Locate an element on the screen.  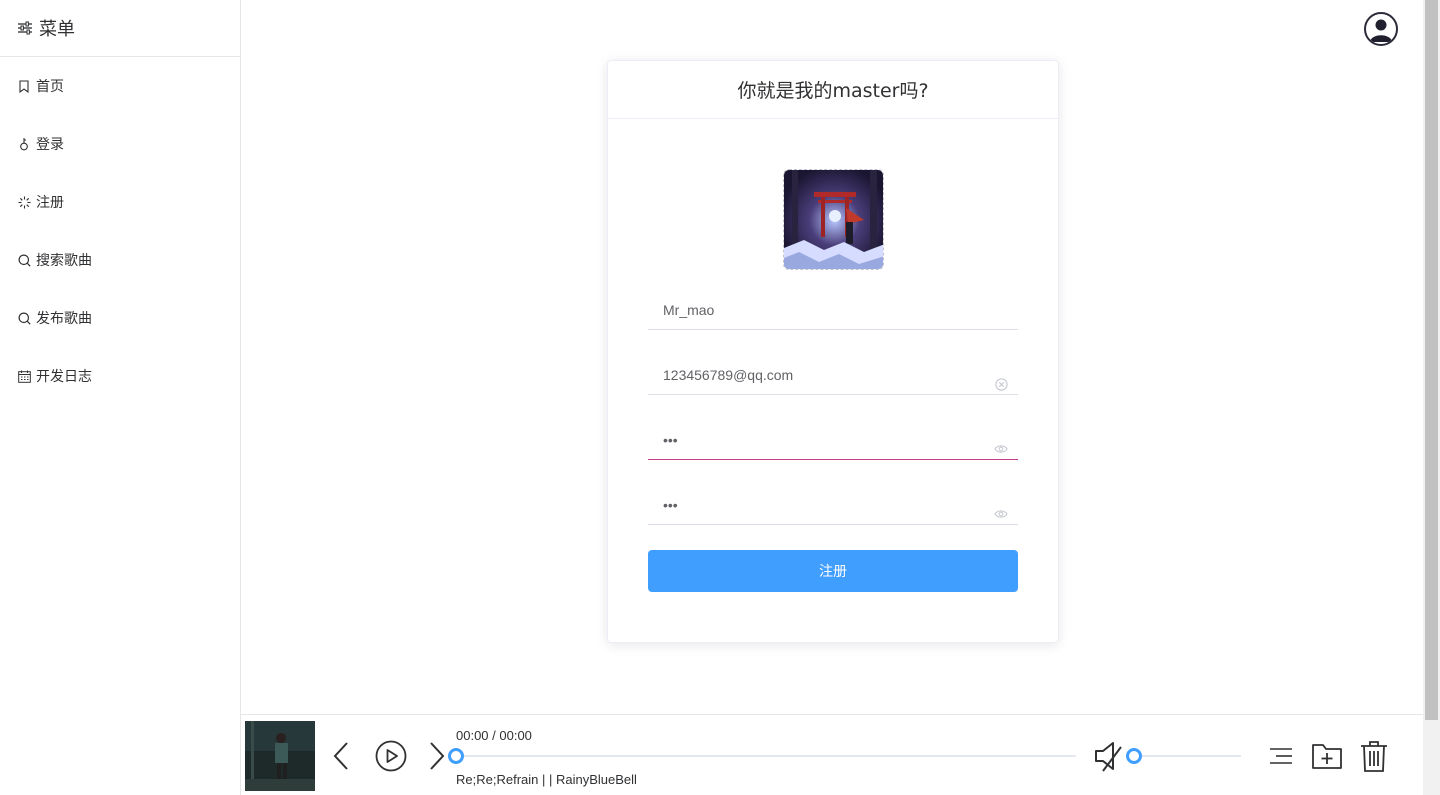
previous-button is located at coordinates (341, 756).